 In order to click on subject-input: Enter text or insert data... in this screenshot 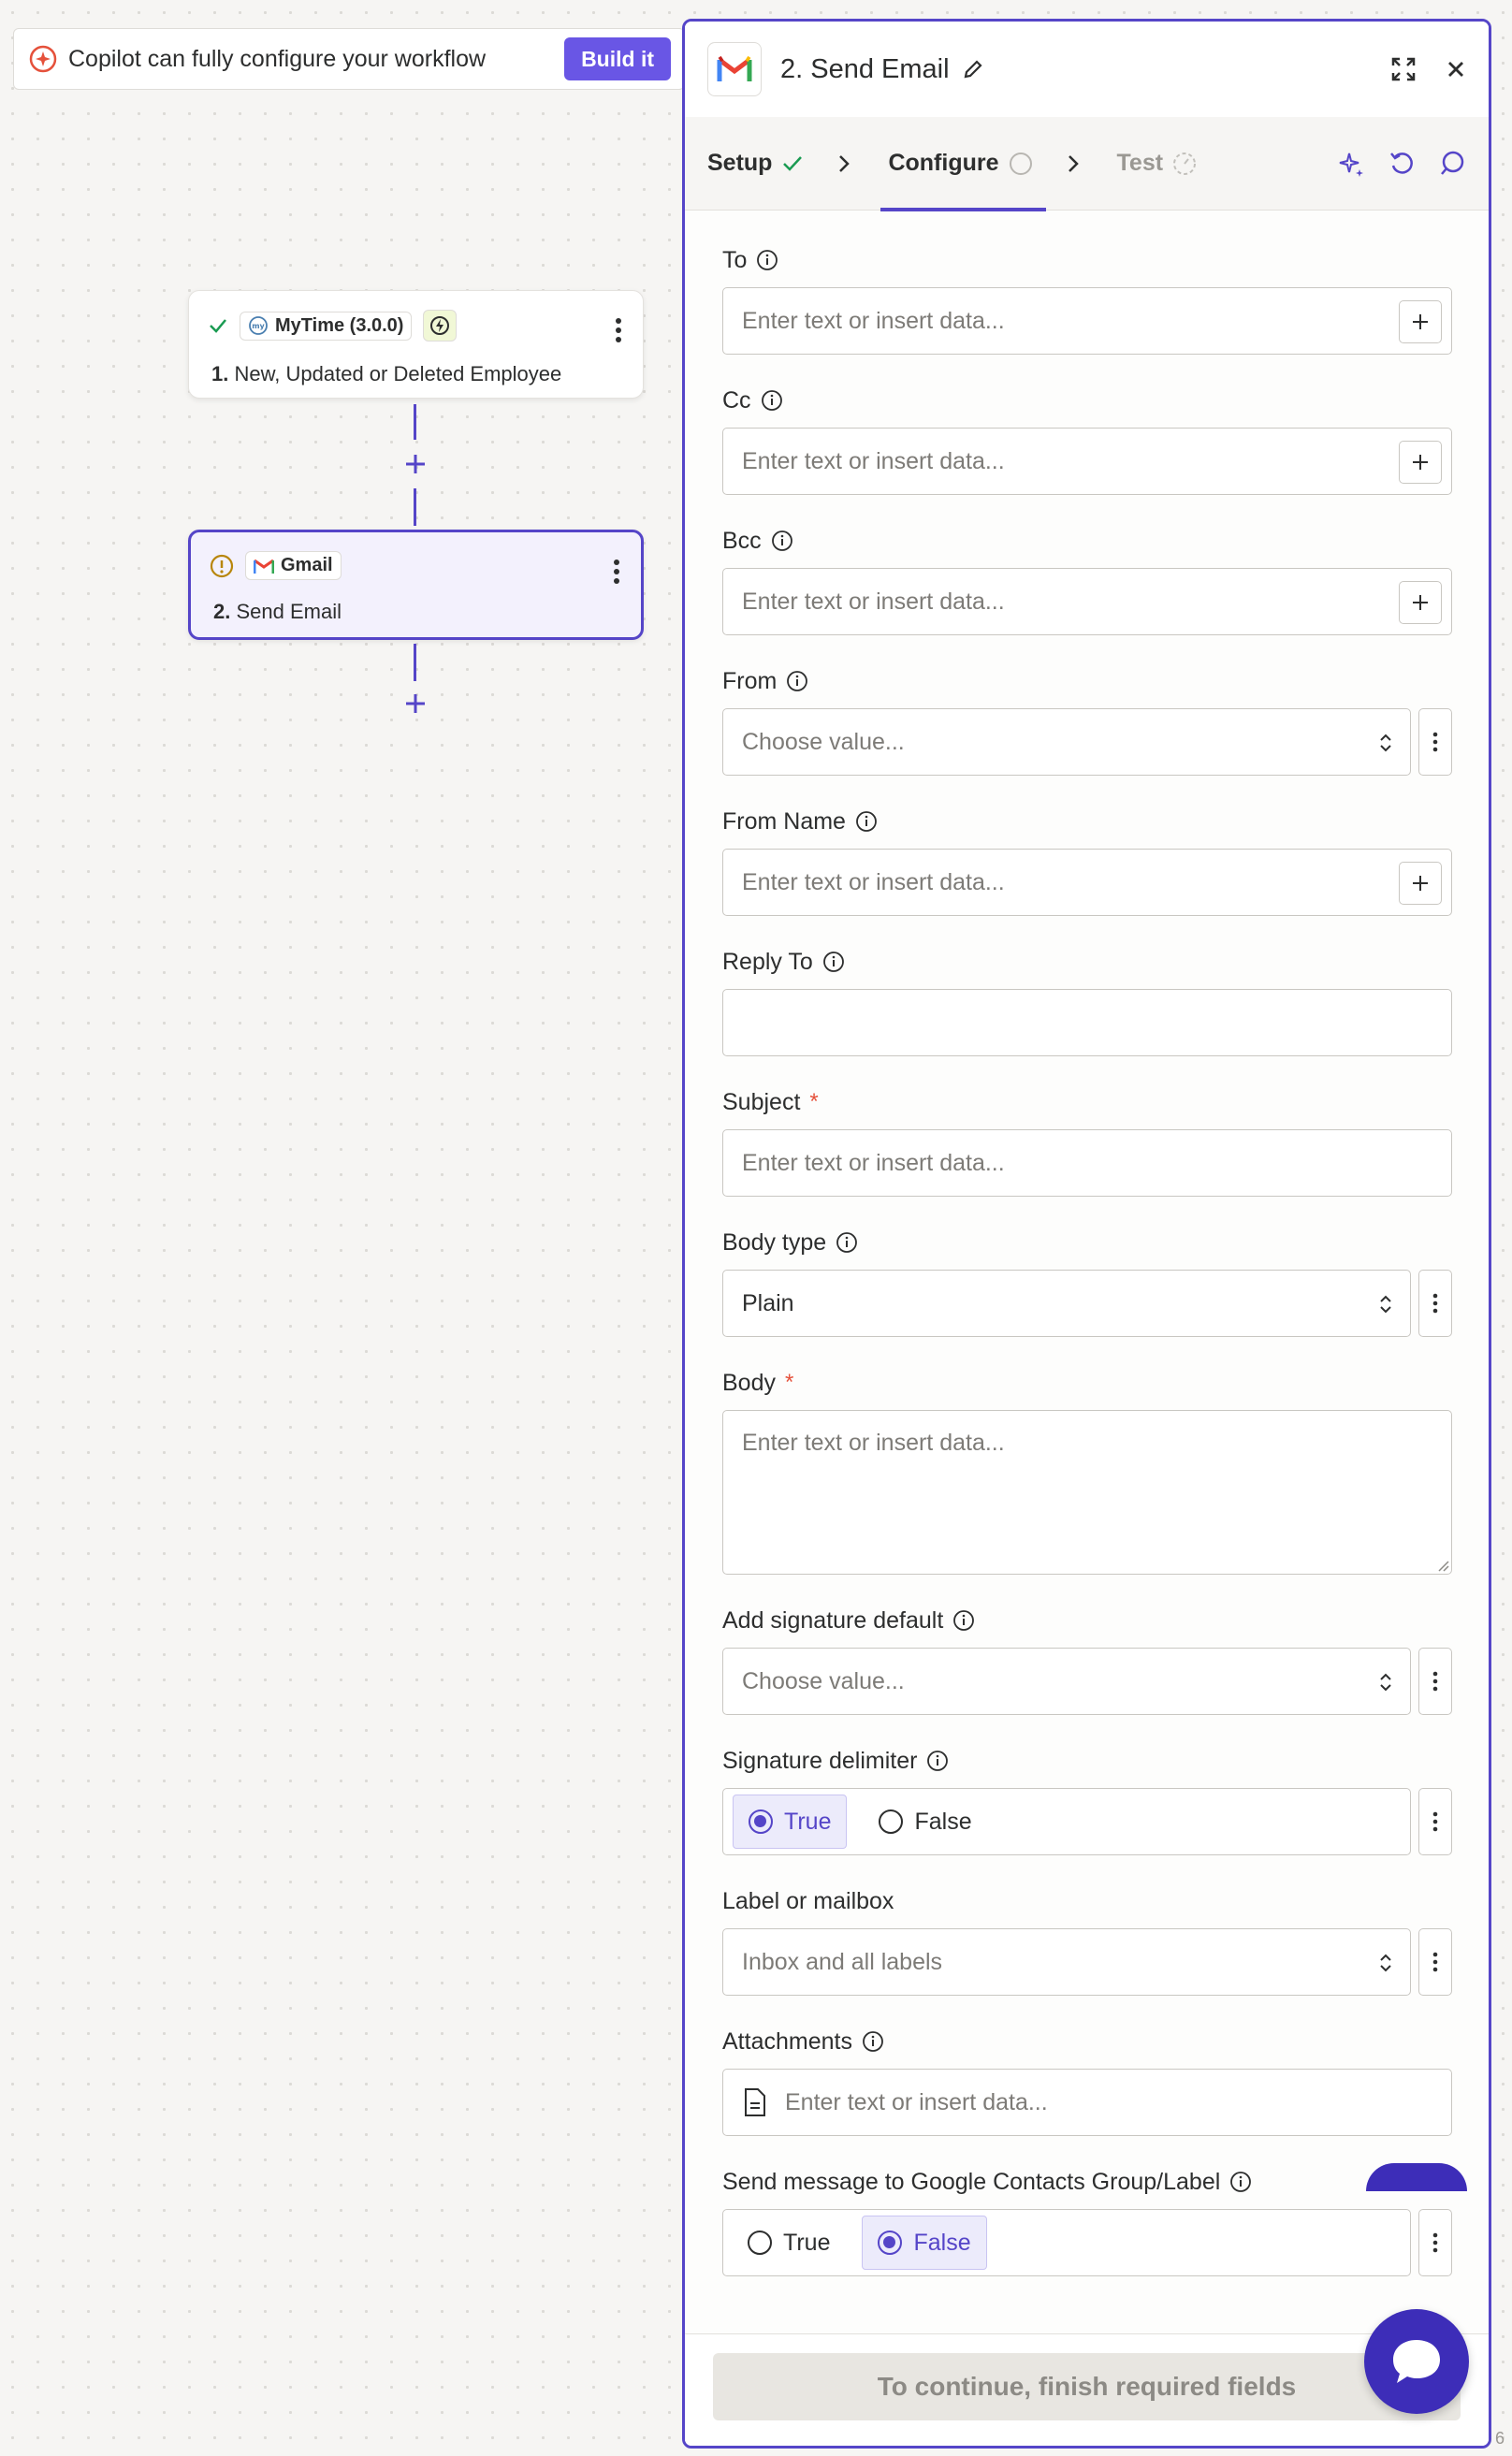, I will do `click(1087, 1163)`.